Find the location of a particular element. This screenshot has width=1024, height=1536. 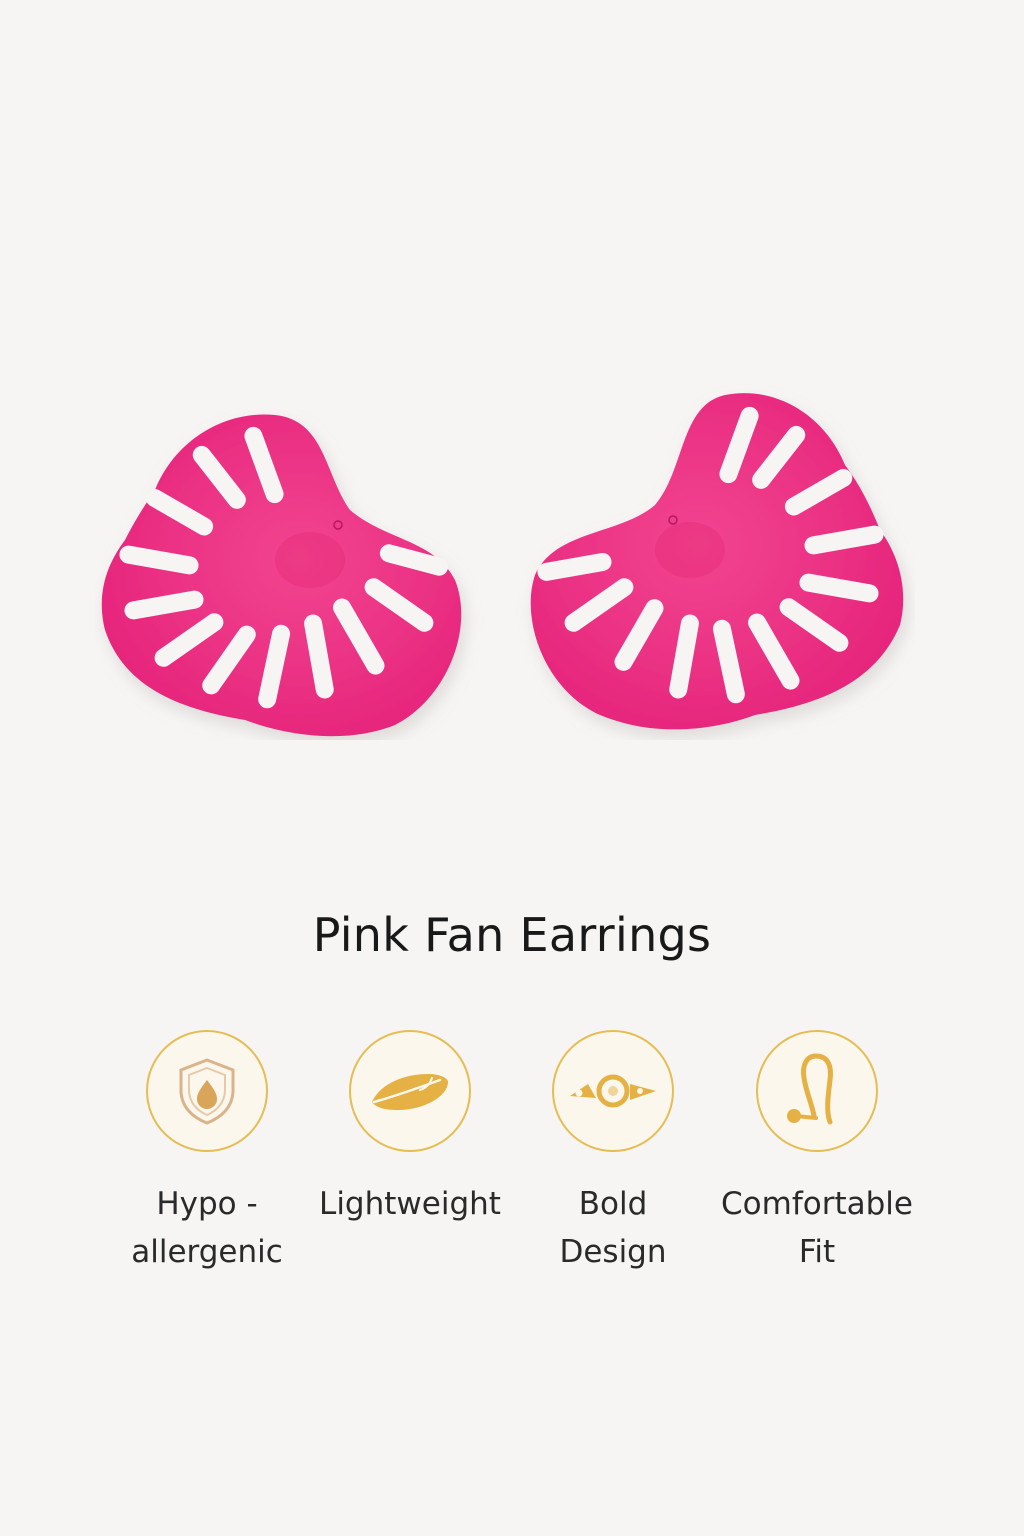

feature-label: Comfortable Fit is located at coordinates (817, 1228).